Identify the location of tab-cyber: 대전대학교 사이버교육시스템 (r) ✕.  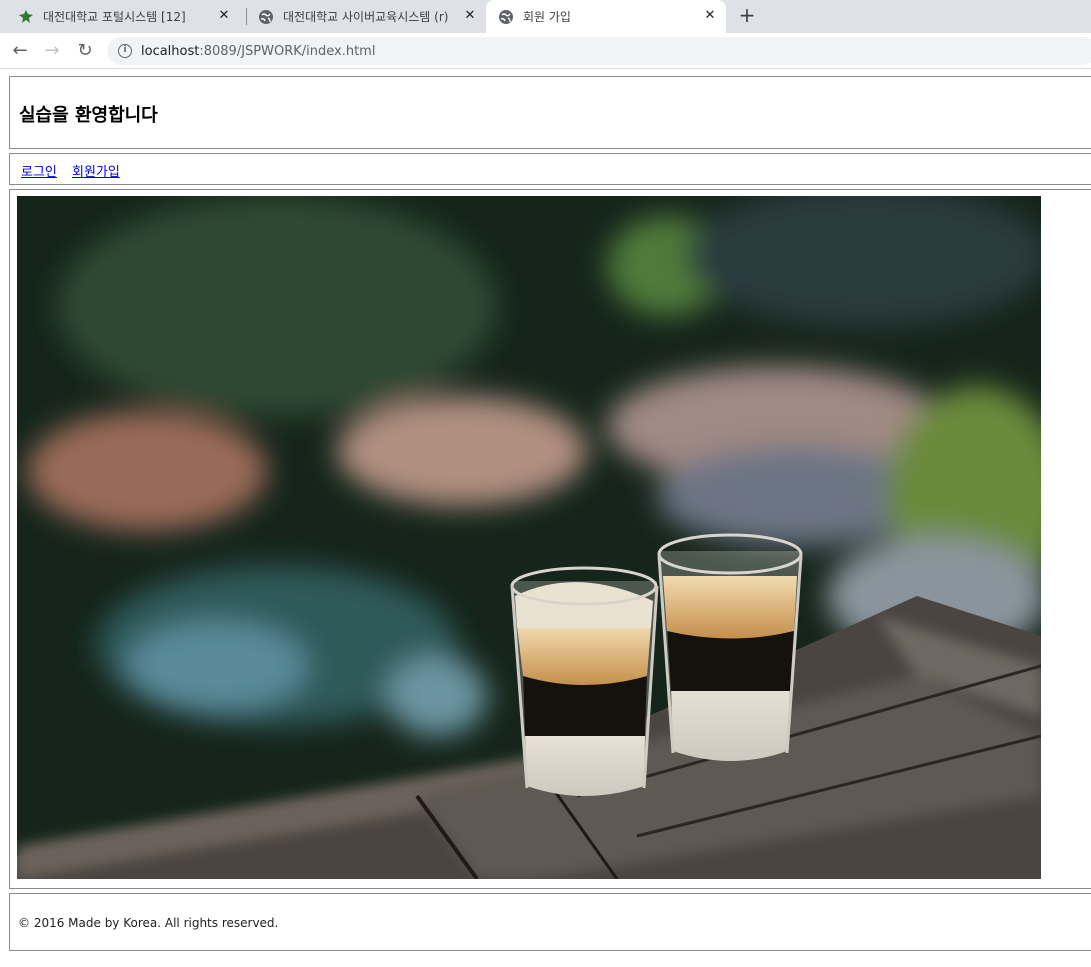
(363, 16).